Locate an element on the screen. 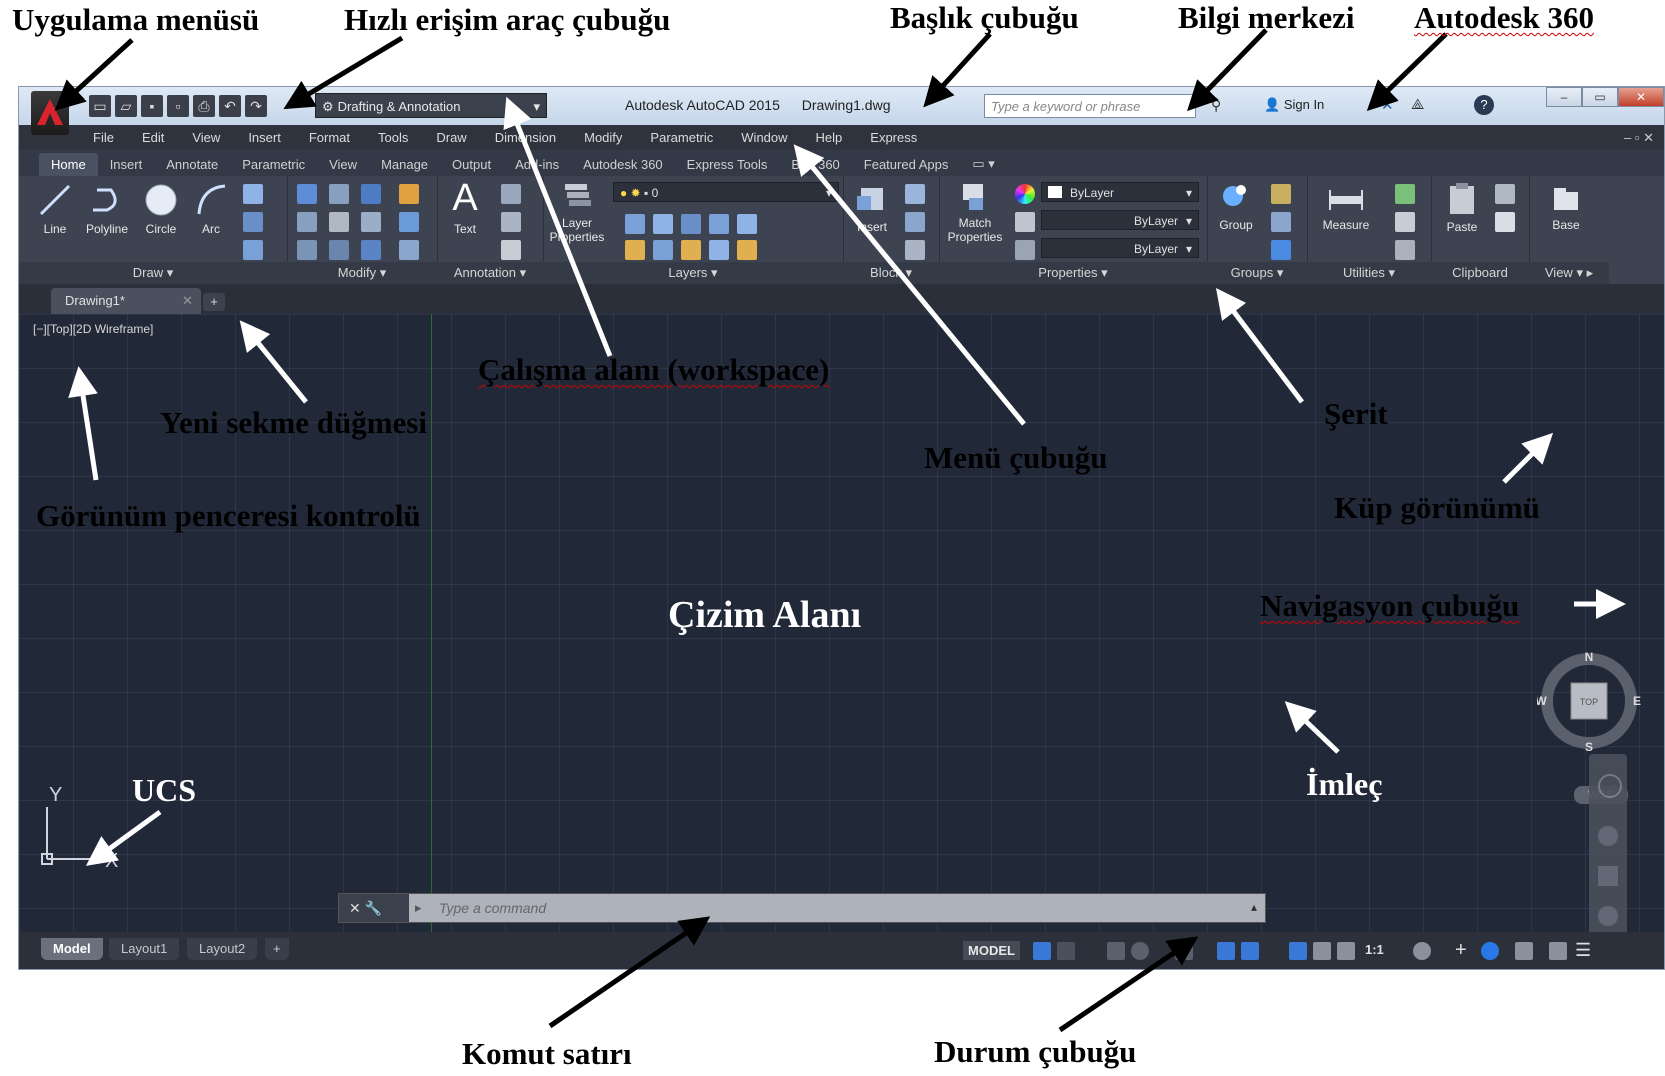  osnap-icon is located at coordinates (1184, 951).